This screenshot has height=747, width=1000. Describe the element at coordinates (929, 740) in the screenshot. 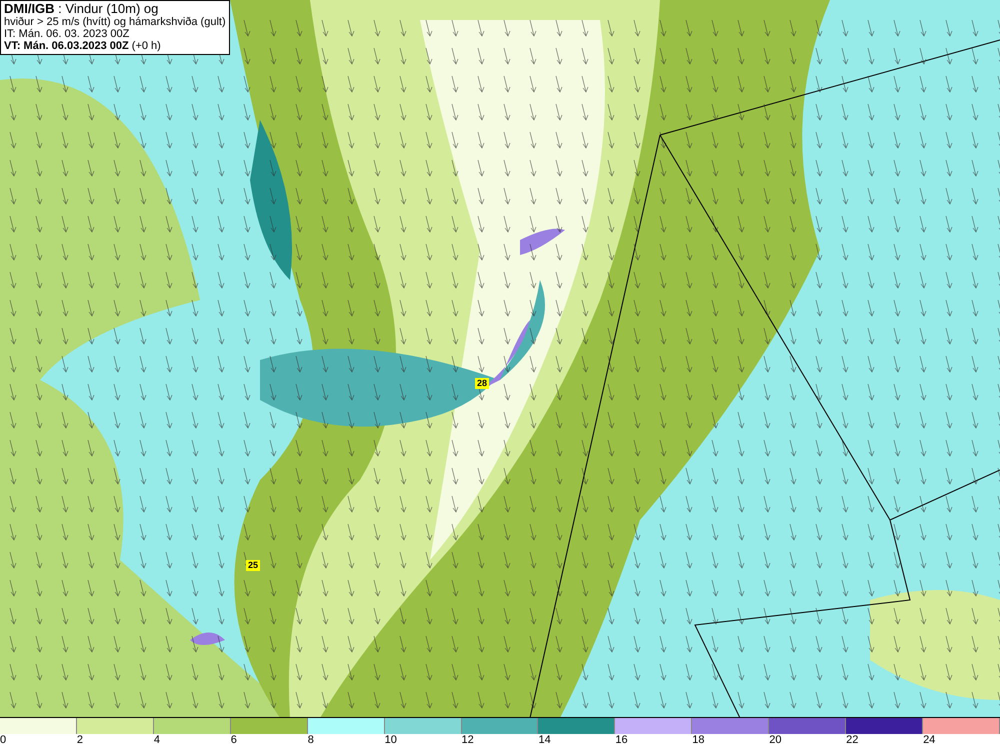

I see `legend-label: 24` at that location.